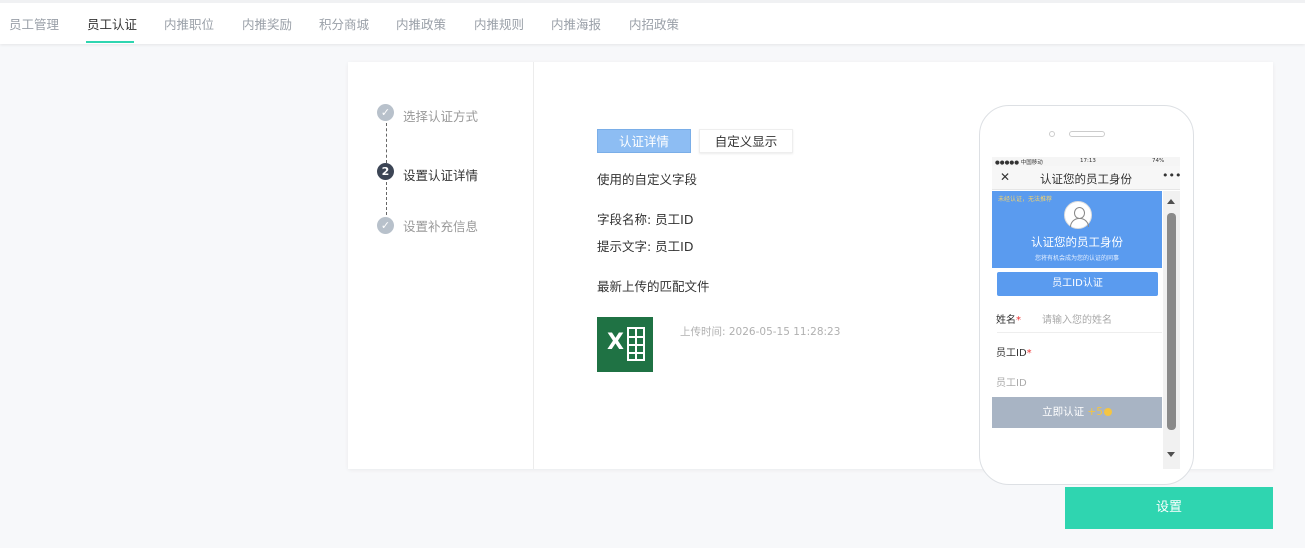 The width and height of the screenshot is (1305, 548). Describe the element at coordinates (1008, 320) in the screenshot. I see `name-label: 姓名*` at that location.